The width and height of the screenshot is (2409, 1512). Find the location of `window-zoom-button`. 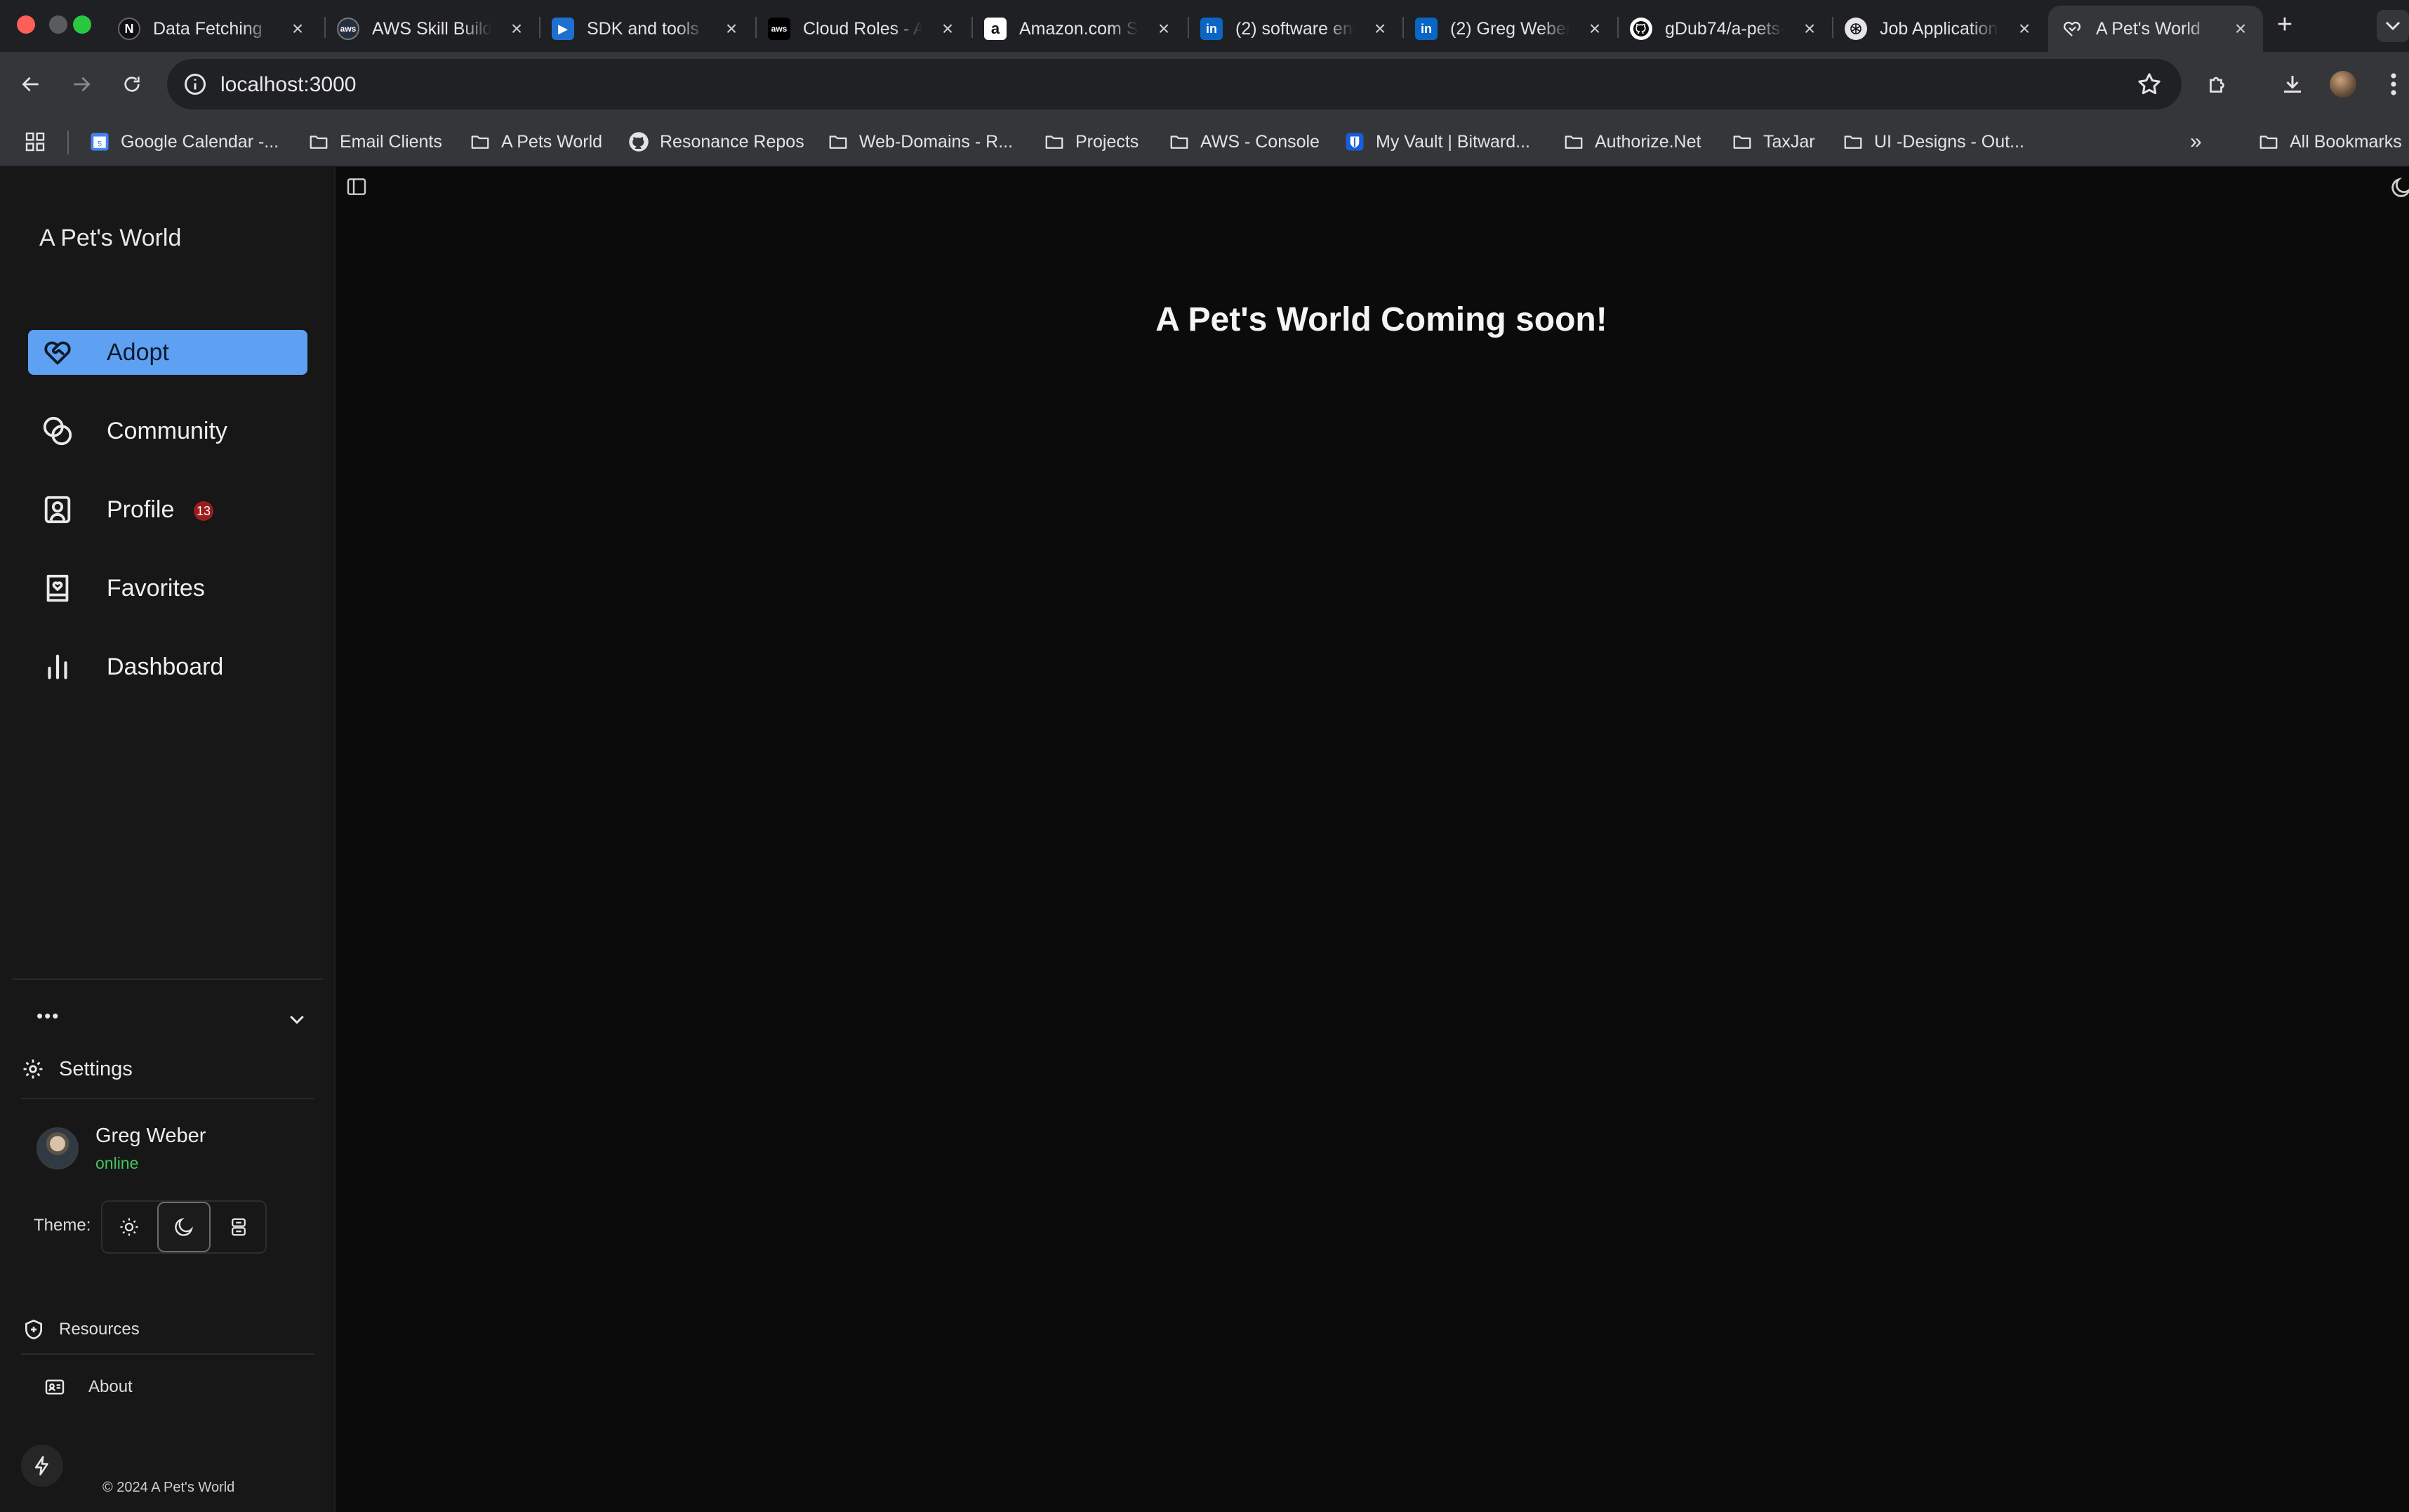

window-zoom-button is located at coordinates (82, 24).